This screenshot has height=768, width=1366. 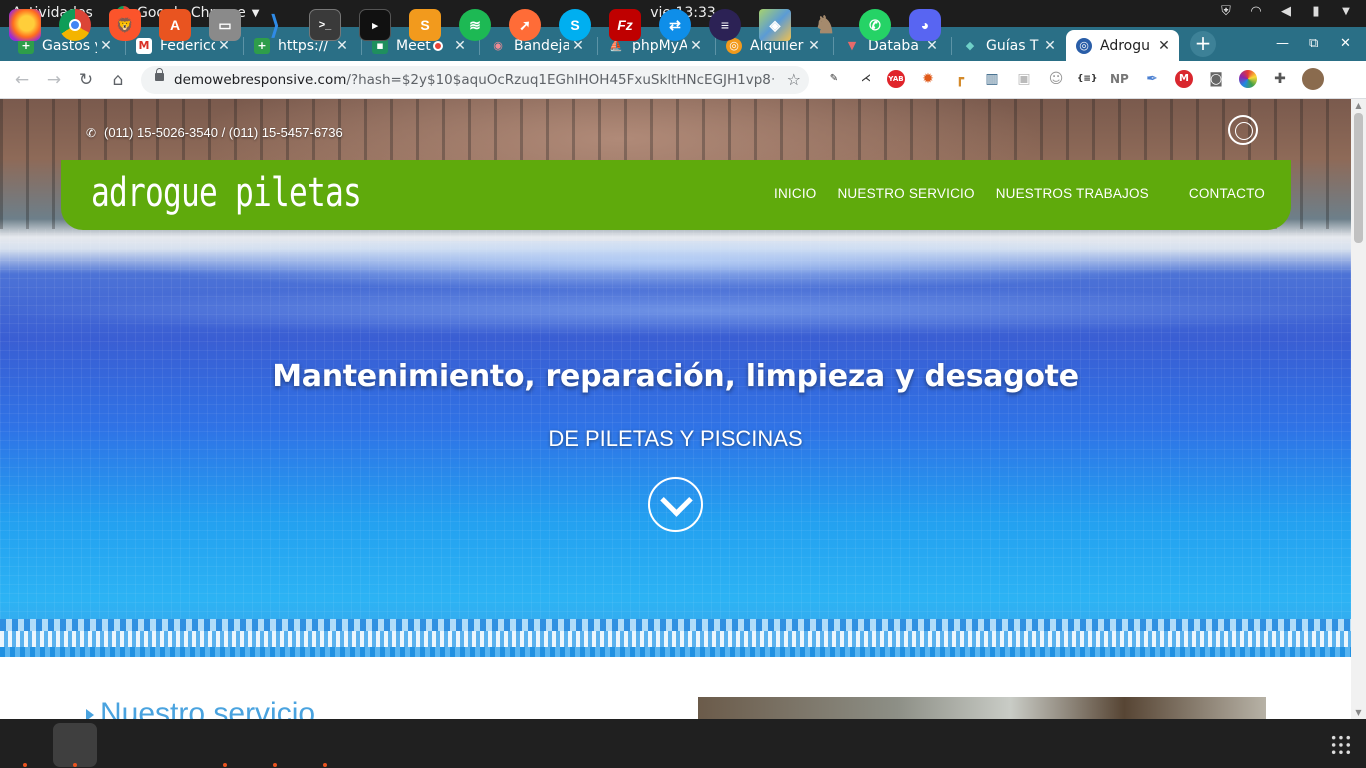 I want to click on home-icon: ⌂, so click(x=118, y=80).